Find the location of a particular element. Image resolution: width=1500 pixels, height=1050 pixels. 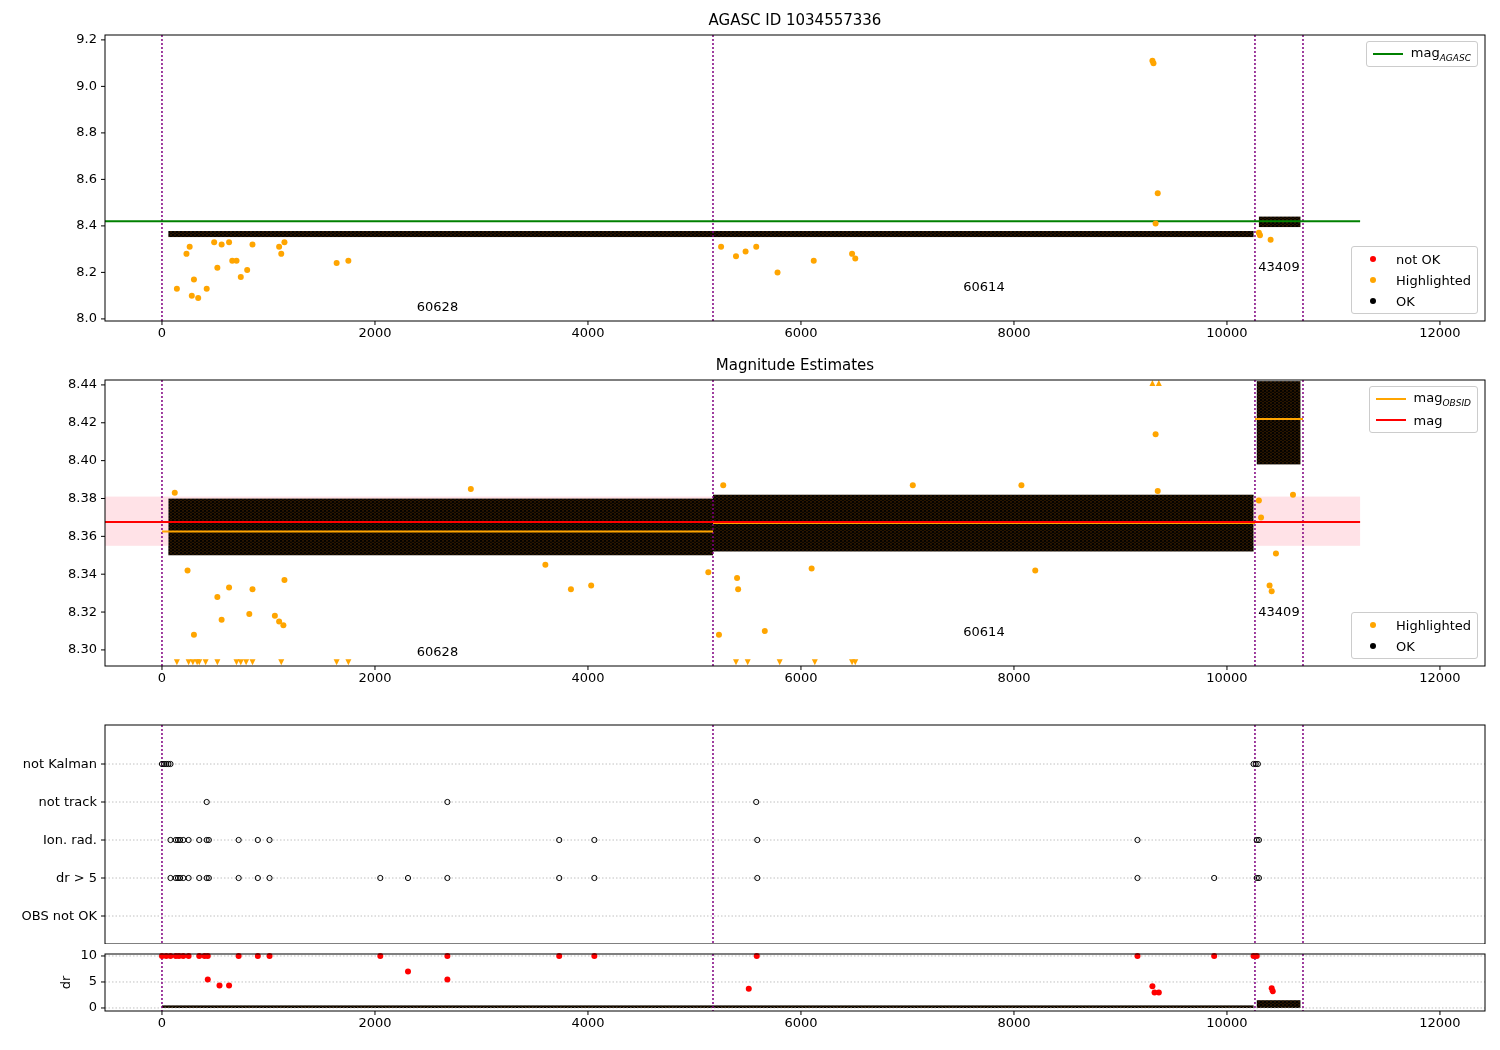

tick-label: 8.34 is located at coordinates (82, 573).